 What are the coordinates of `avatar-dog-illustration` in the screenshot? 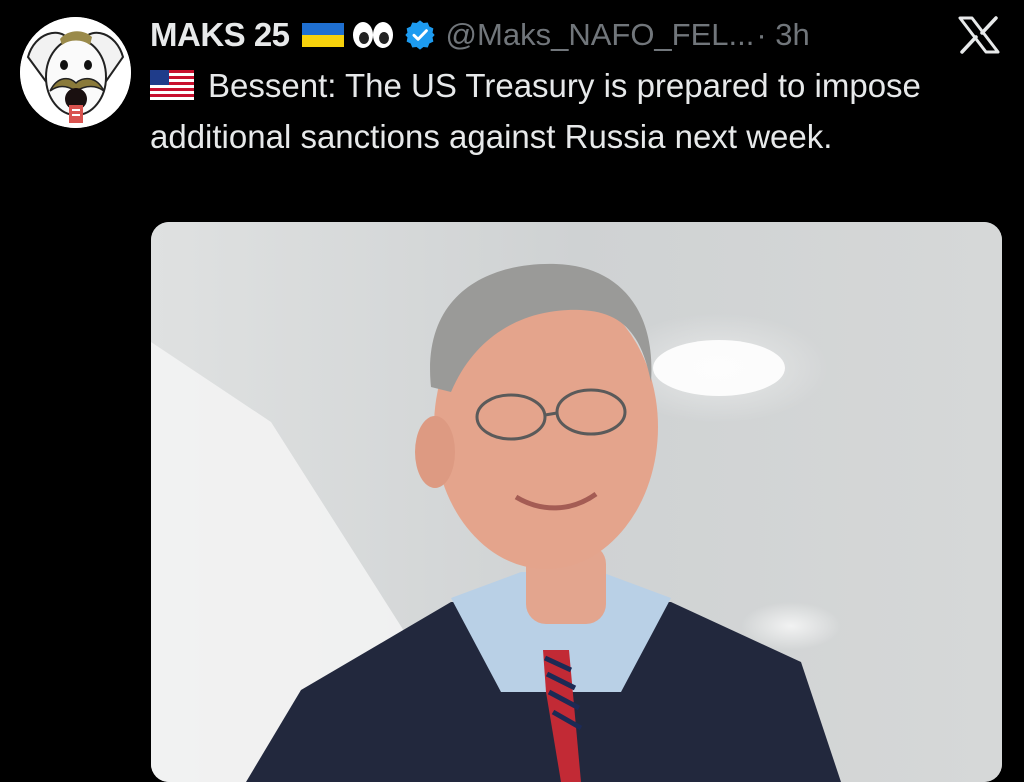 It's located at (75, 72).